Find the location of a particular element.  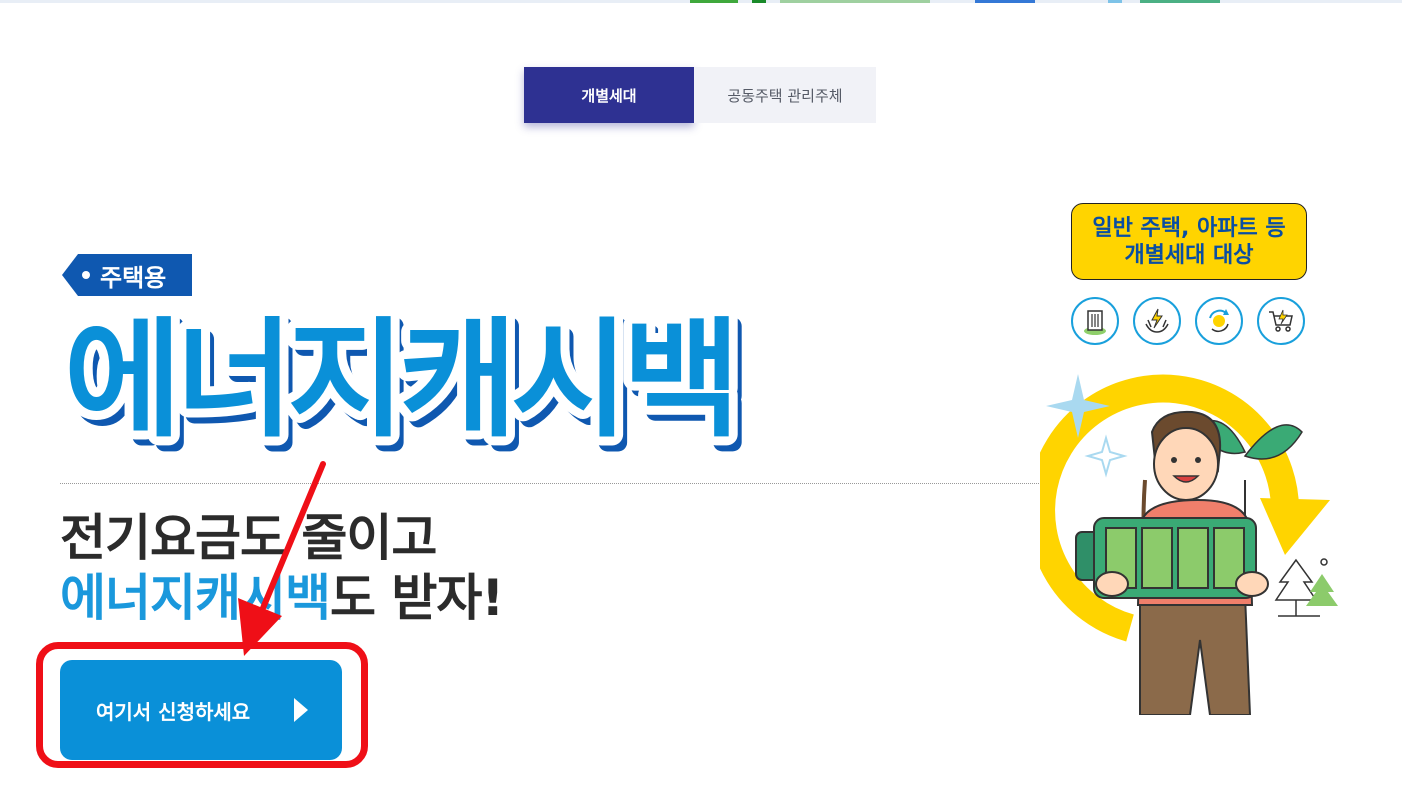

energy-saving-illustration is located at coordinates (1189, 544).